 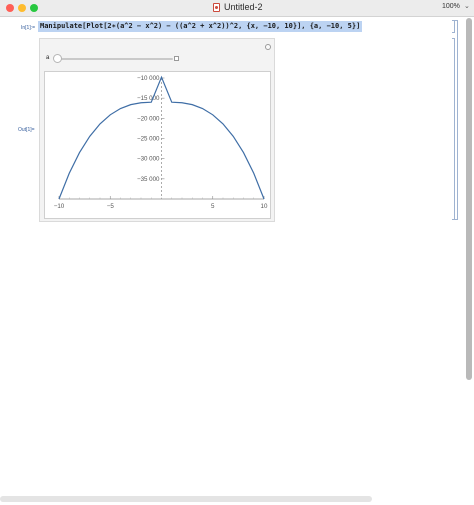 I want to click on chevron-down-icon: ⌄, so click(x=467, y=6).